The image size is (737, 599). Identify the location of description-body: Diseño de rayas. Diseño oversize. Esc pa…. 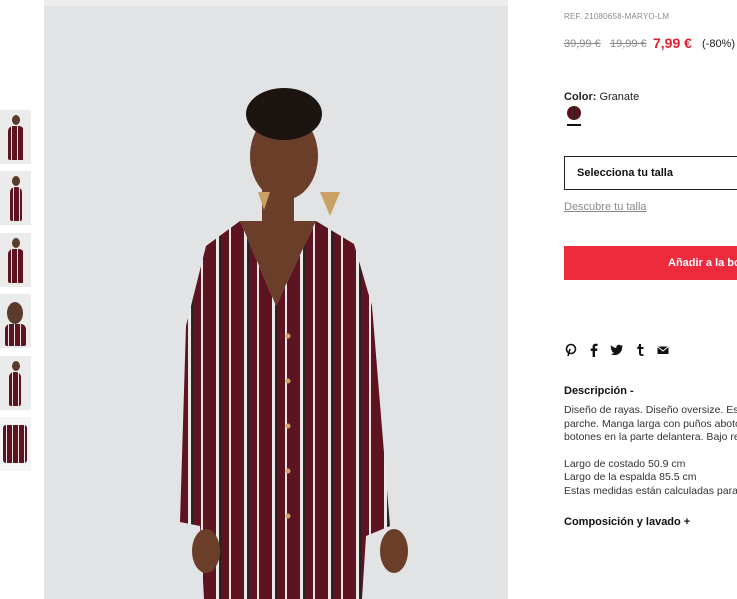
(650, 451).